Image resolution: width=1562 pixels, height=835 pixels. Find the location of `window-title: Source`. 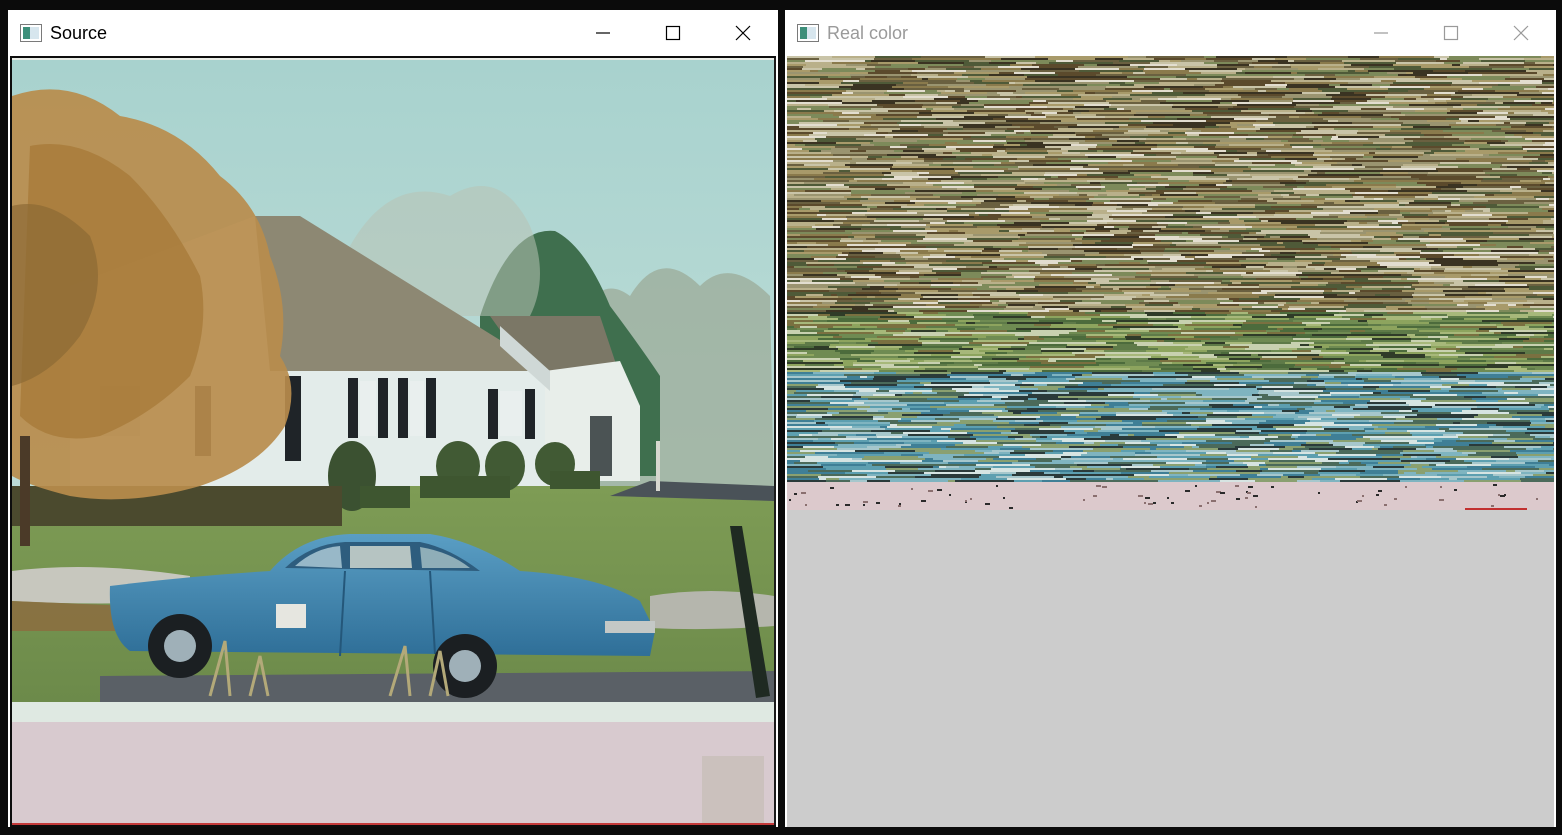

window-title: Source is located at coordinates (79, 32).